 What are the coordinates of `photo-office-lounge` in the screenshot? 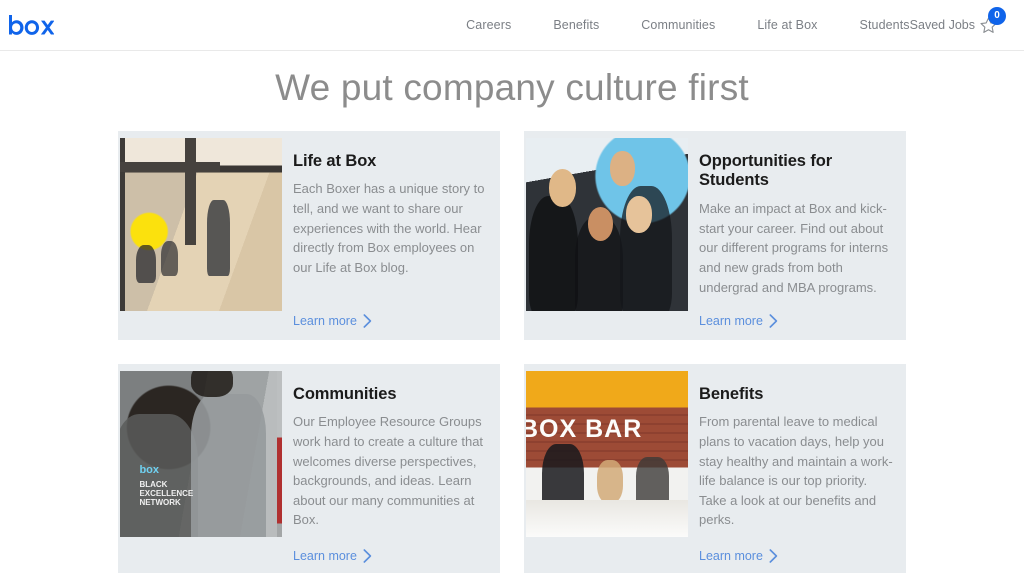 It's located at (201, 224).